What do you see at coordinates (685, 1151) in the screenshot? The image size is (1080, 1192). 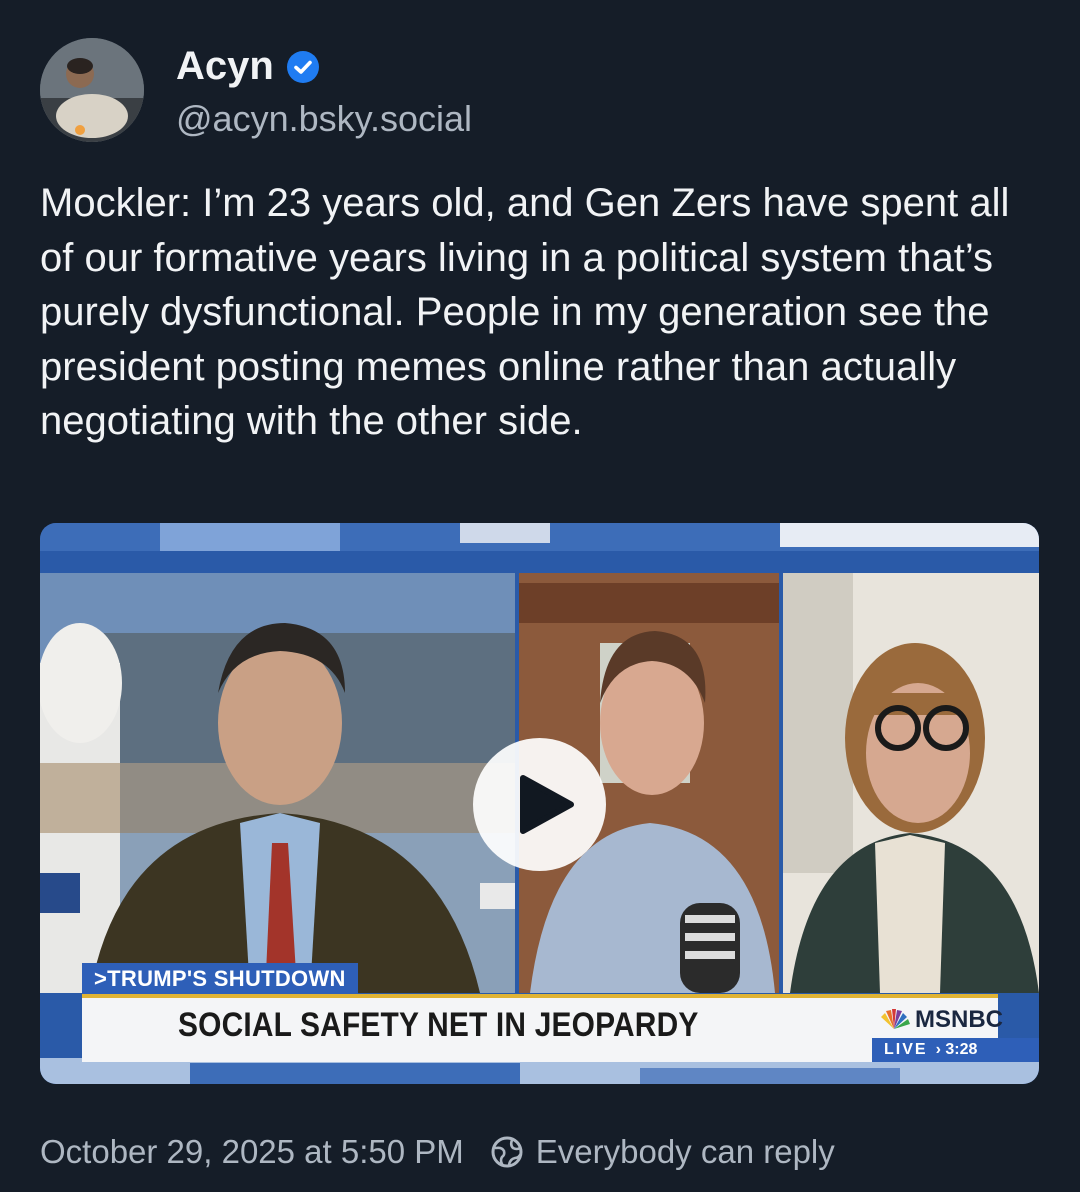 I see `reply-setting: Everybody can reply` at bounding box center [685, 1151].